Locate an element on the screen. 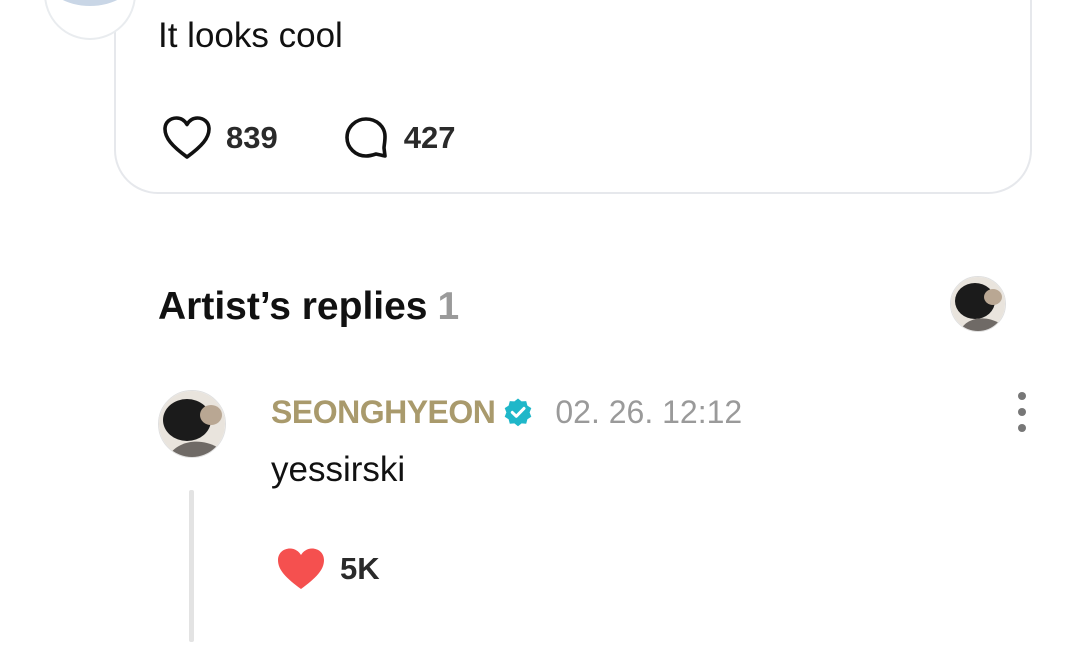 The image size is (1080, 669). reply-author-avatar is located at coordinates (192, 424).